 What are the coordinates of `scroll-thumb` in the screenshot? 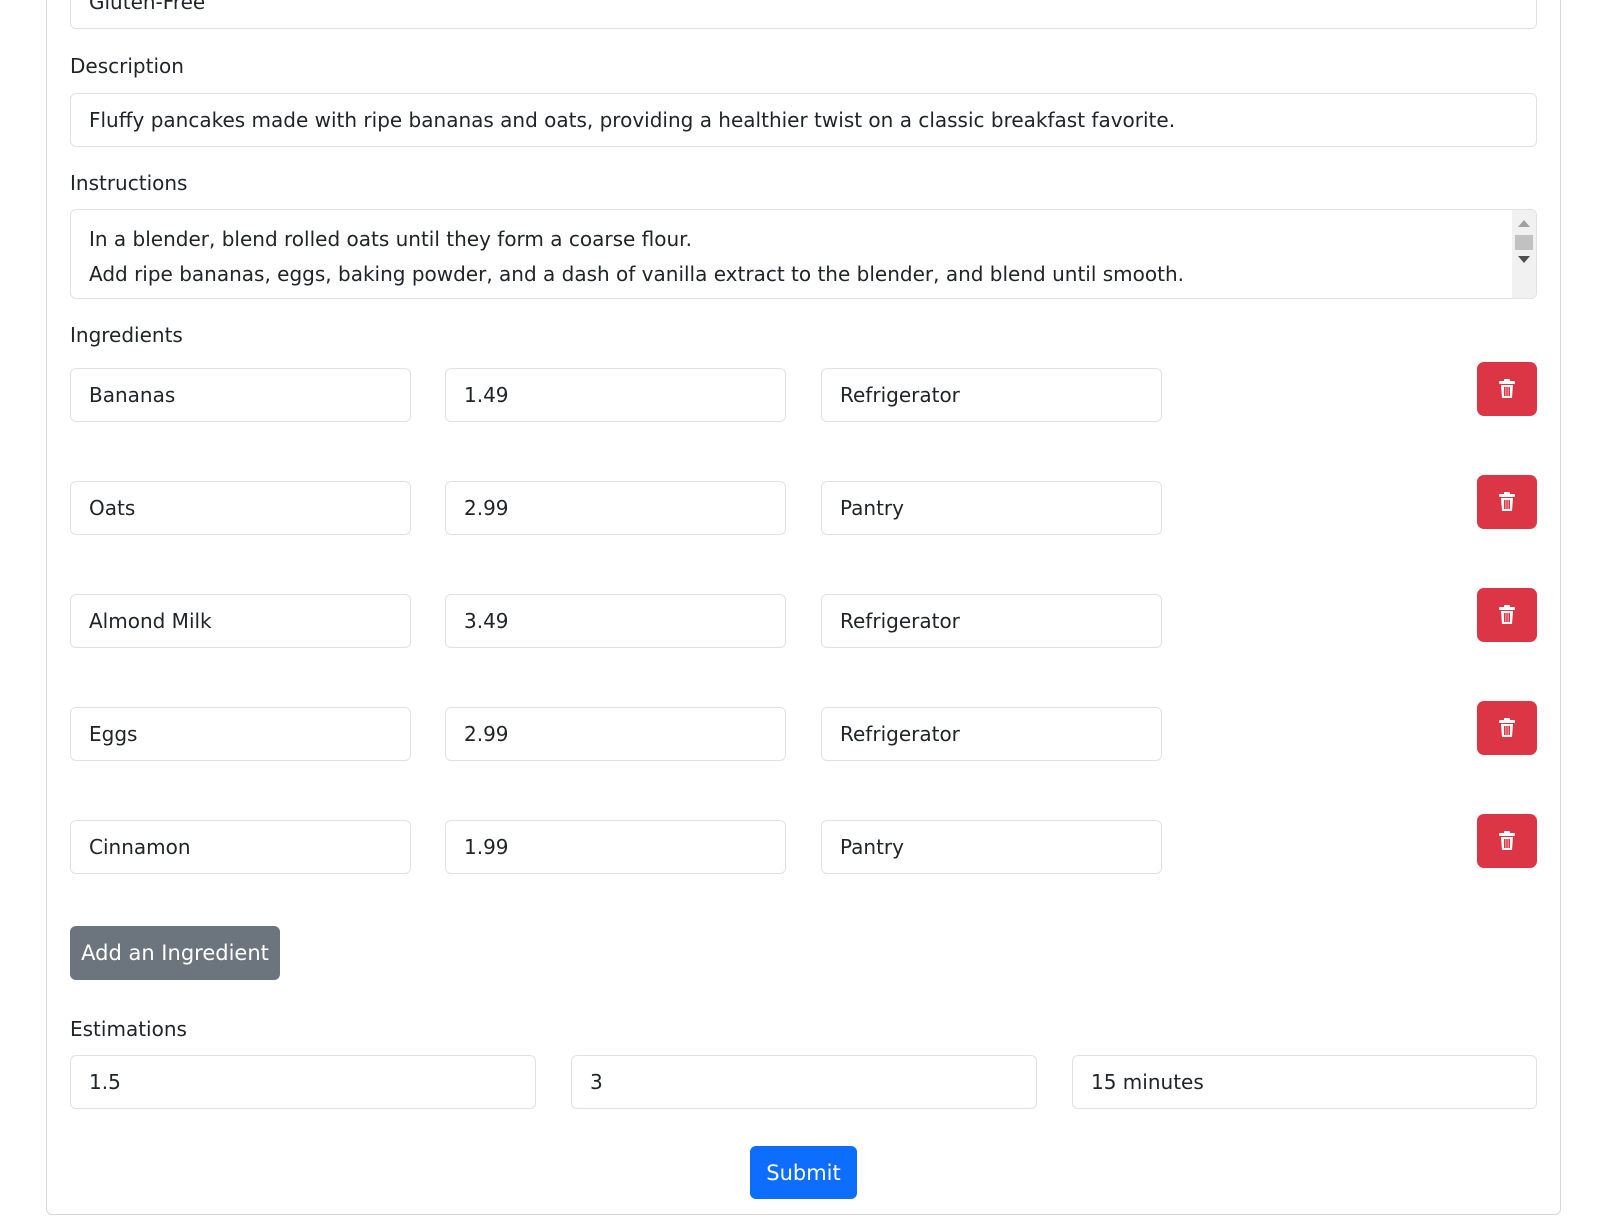 It's located at (1524, 242).